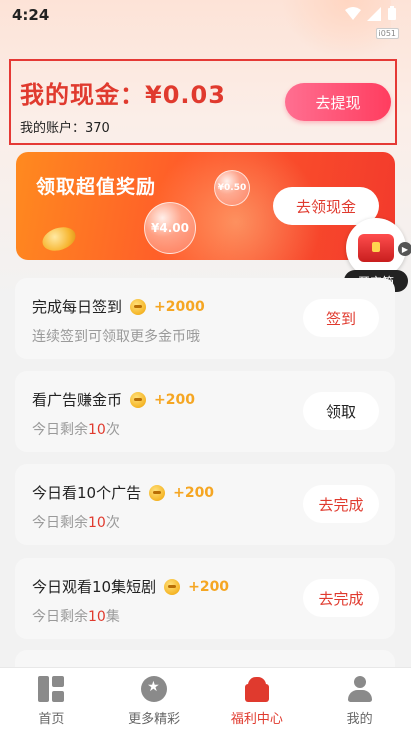 The width and height of the screenshot is (411, 731). I want to click on cash-balance-label: 我的现金：, so click(82, 95).